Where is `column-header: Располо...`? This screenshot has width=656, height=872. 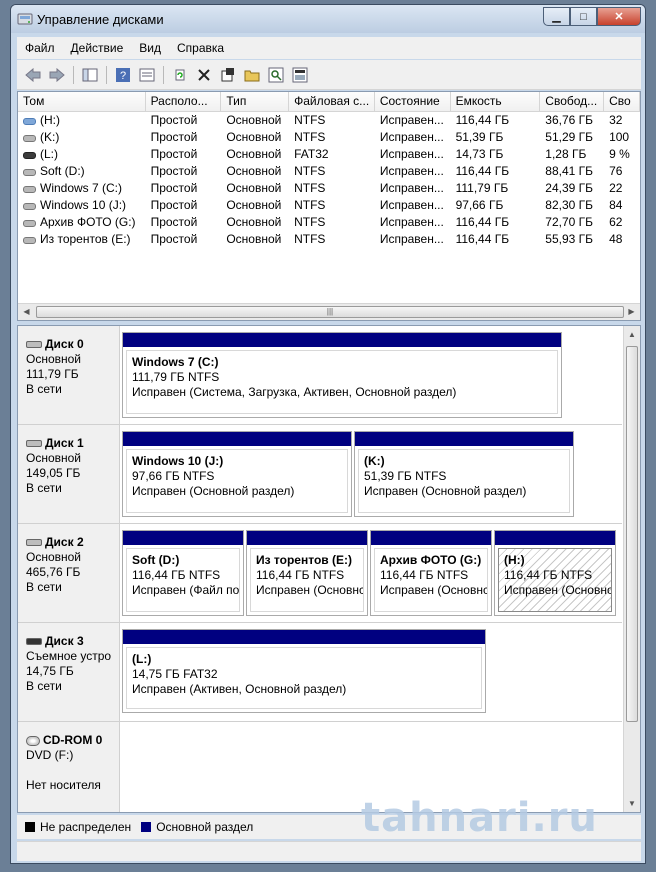 column-header: Располо... is located at coordinates (184, 102).